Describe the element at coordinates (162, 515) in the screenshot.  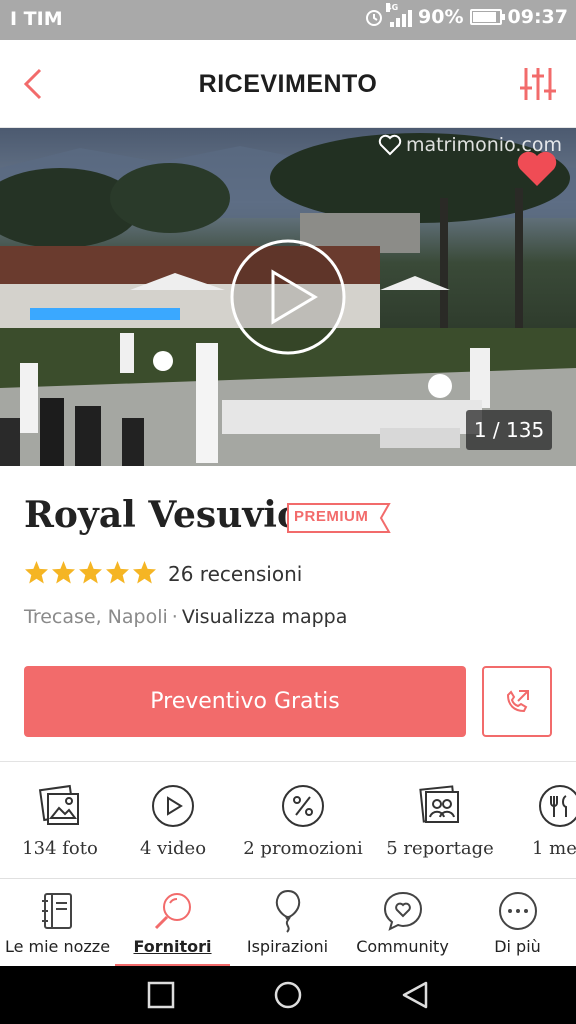
I see `vendor-name: Royal Vesuvio` at that location.